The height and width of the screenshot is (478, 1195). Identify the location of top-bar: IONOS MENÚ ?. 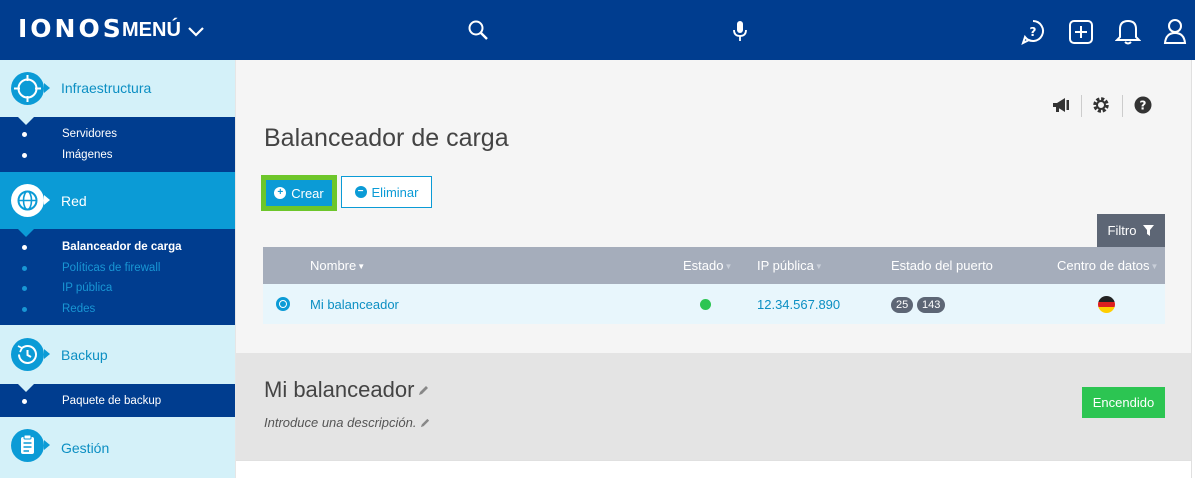
(597, 30).